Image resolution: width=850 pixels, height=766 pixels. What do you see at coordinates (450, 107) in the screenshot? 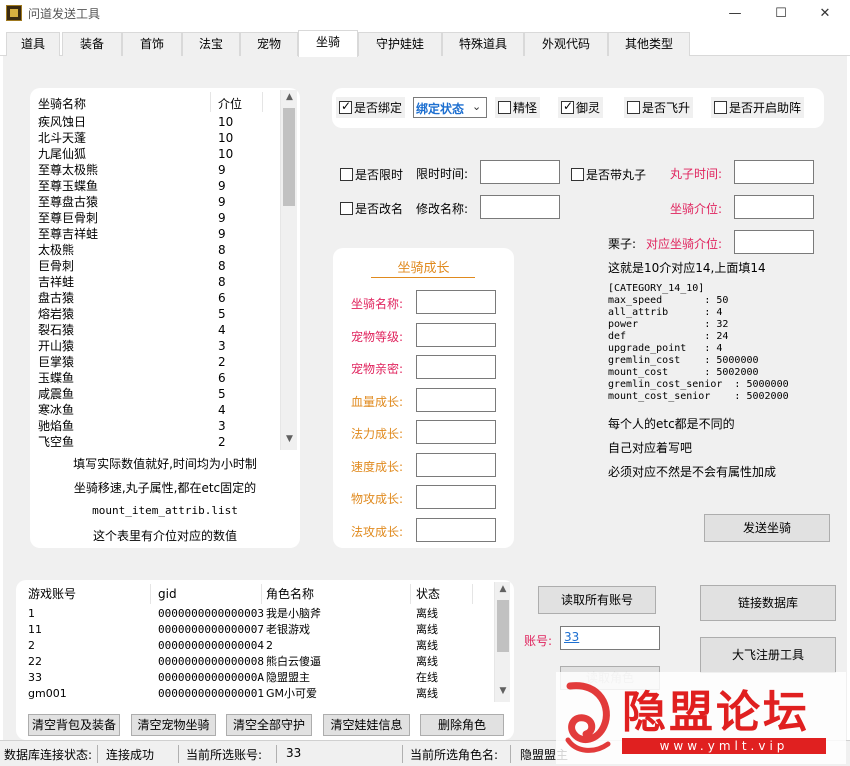
I see `bind-state-select: 绑定状态 ⌄` at bounding box center [450, 107].